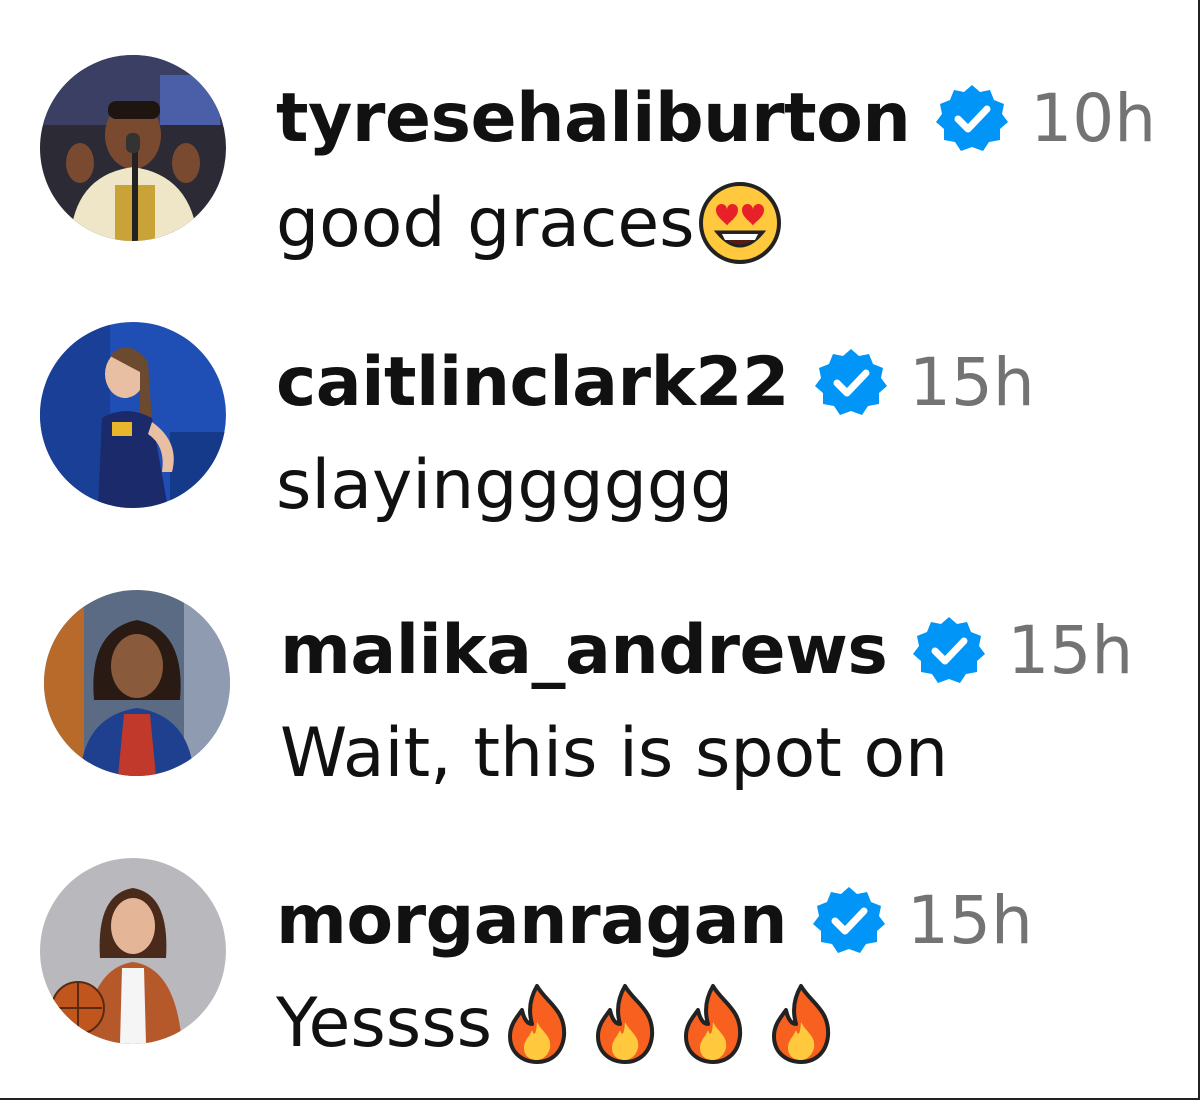 The height and width of the screenshot is (1100, 1200). Describe the element at coordinates (485, 223) in the screenshot. I see `comment-text: good graces` at that location.